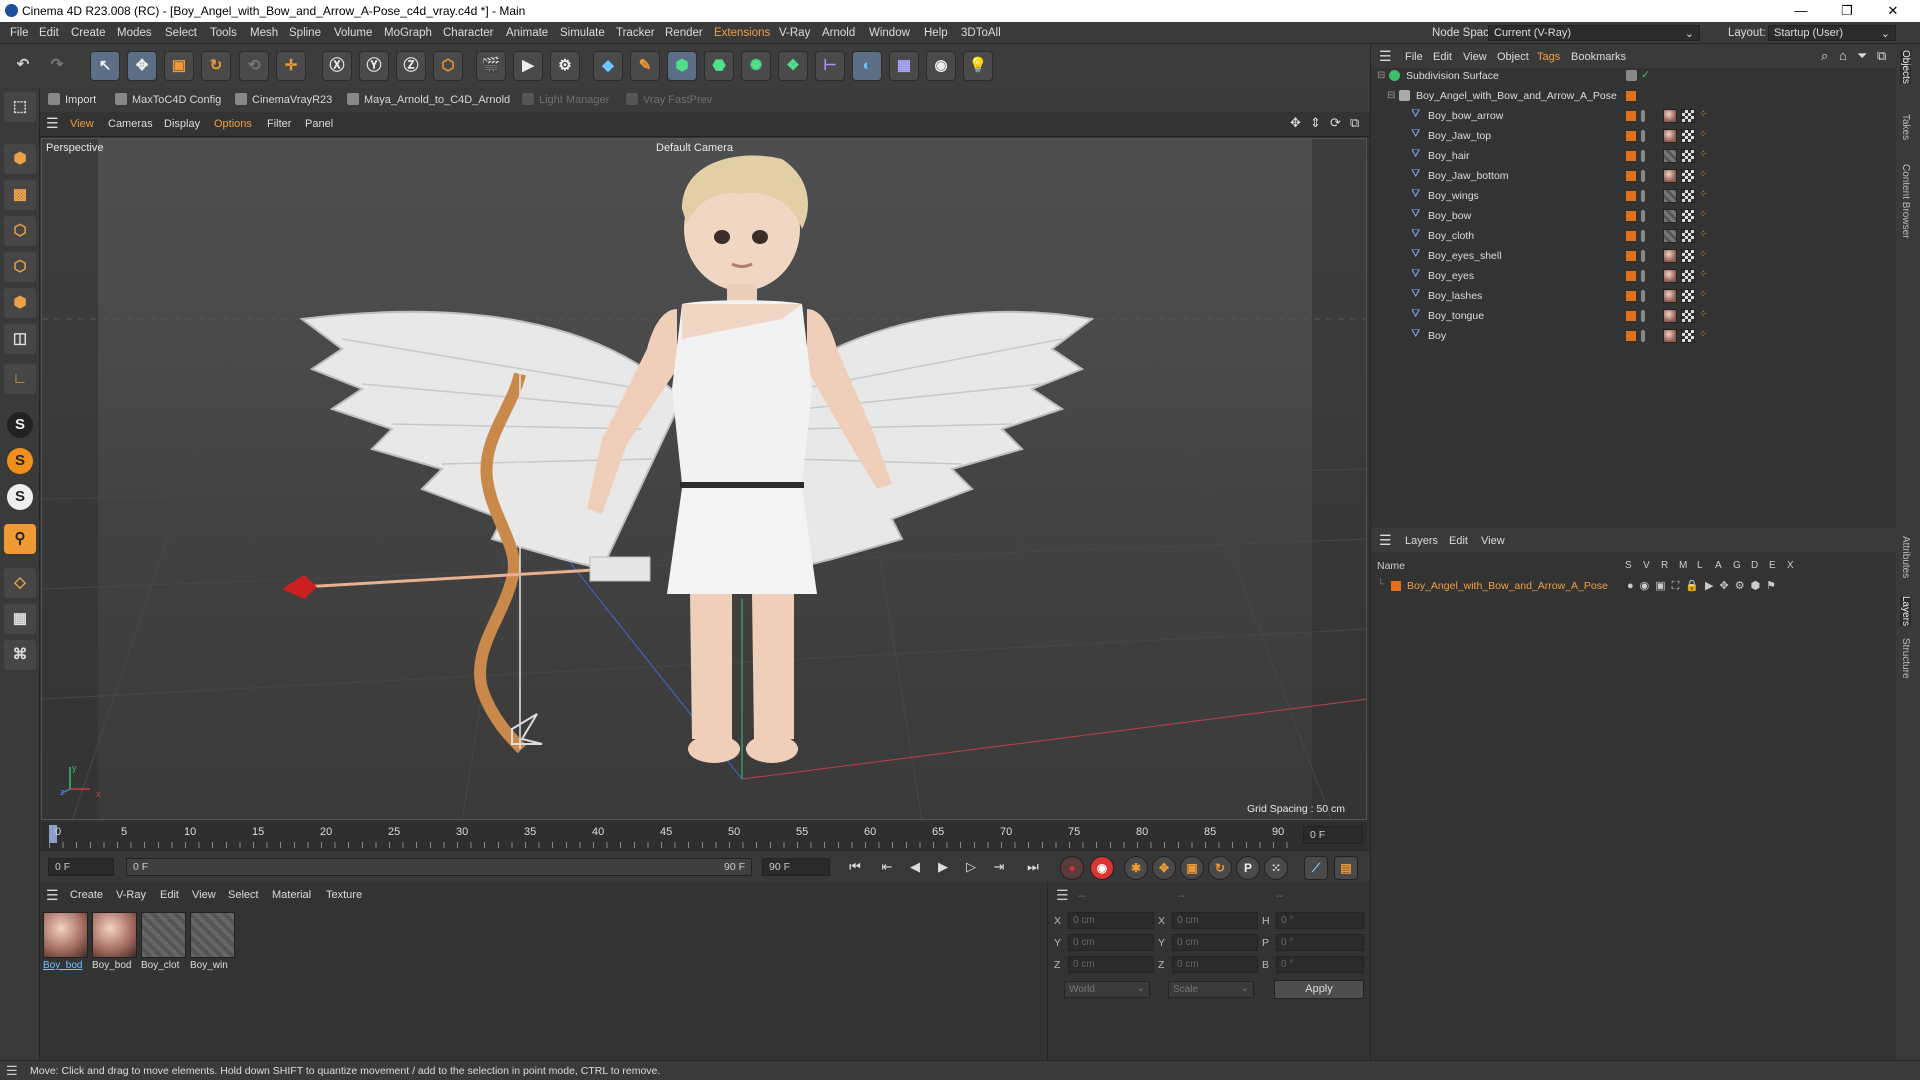 The height and width of the screenshot is (1080, 1920). Describe the element at coordinates (20, 461) in the screenshot. I see `snap-settings-icon: S` at that location.